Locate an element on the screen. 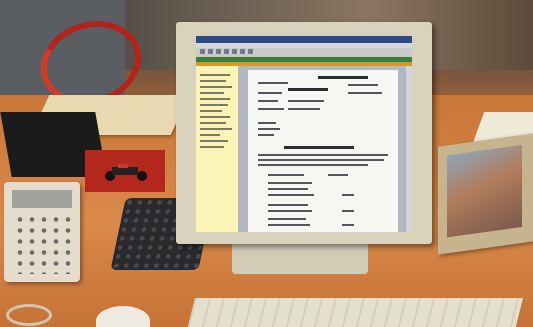 The height and width of the screenshot is (327, 533). picture-frame is located at coordinates (485, 194).